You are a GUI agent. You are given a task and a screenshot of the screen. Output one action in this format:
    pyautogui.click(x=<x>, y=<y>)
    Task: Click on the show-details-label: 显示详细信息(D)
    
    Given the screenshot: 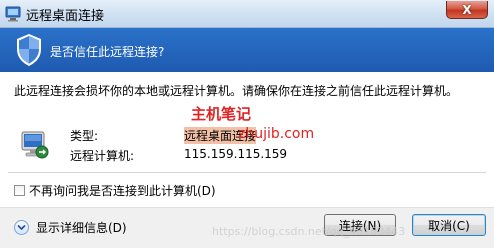 What is the action you would take?
    pyautogui.click(x=81, y=228)
    